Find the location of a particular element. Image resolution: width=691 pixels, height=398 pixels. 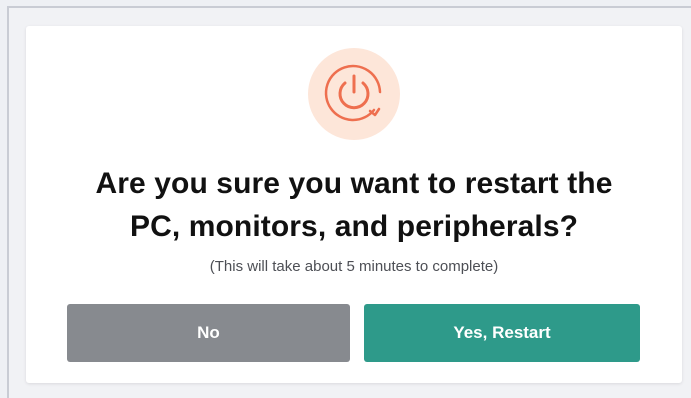

dialog-title-line-2: PC, monitors, and peripherals? is located at coordinates (354, 226).